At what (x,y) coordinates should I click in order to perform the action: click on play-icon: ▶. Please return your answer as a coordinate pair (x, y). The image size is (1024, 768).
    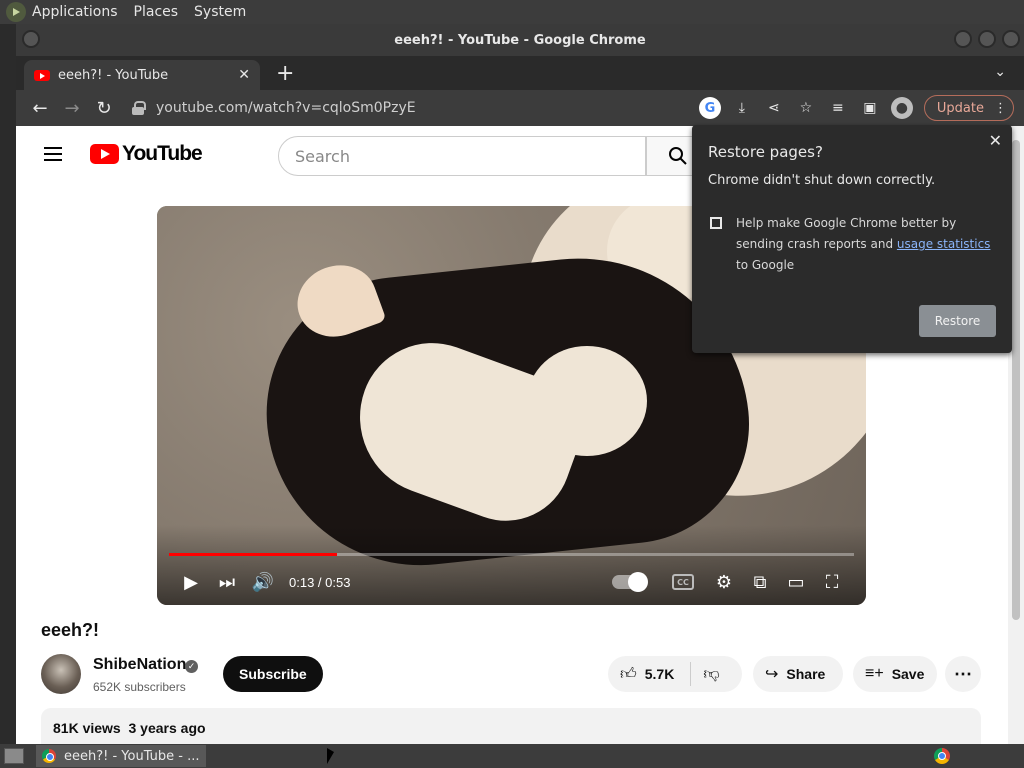
    Looking at the image, I should click on (191, 582).